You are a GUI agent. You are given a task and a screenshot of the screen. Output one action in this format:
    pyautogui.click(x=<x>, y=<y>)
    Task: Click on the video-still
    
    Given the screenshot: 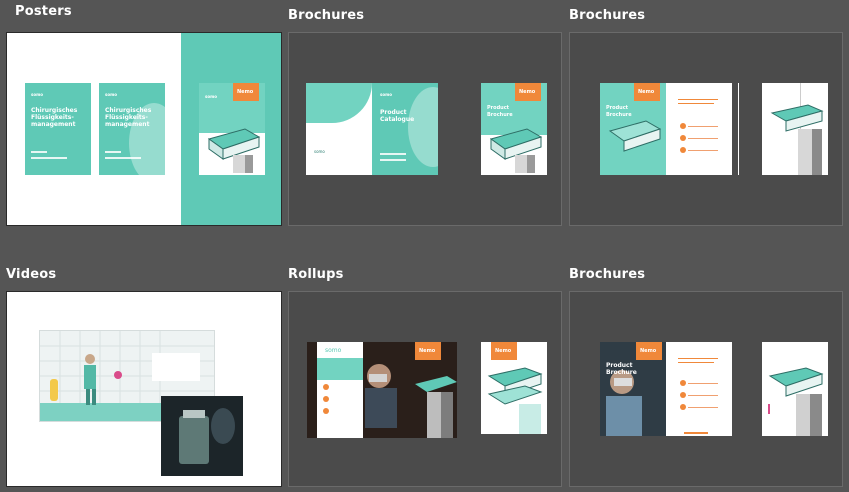 What is the action you would take?
    pyautogui.click(x=202, y=436)
    